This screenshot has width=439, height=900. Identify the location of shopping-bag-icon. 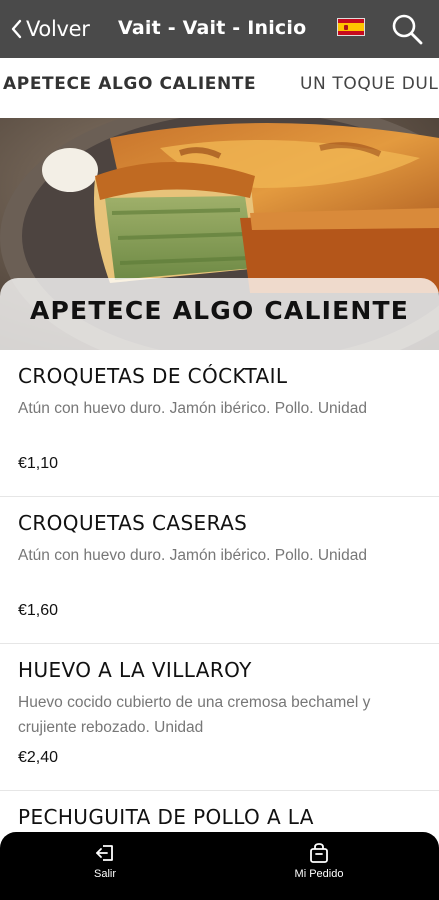
(319, 853).